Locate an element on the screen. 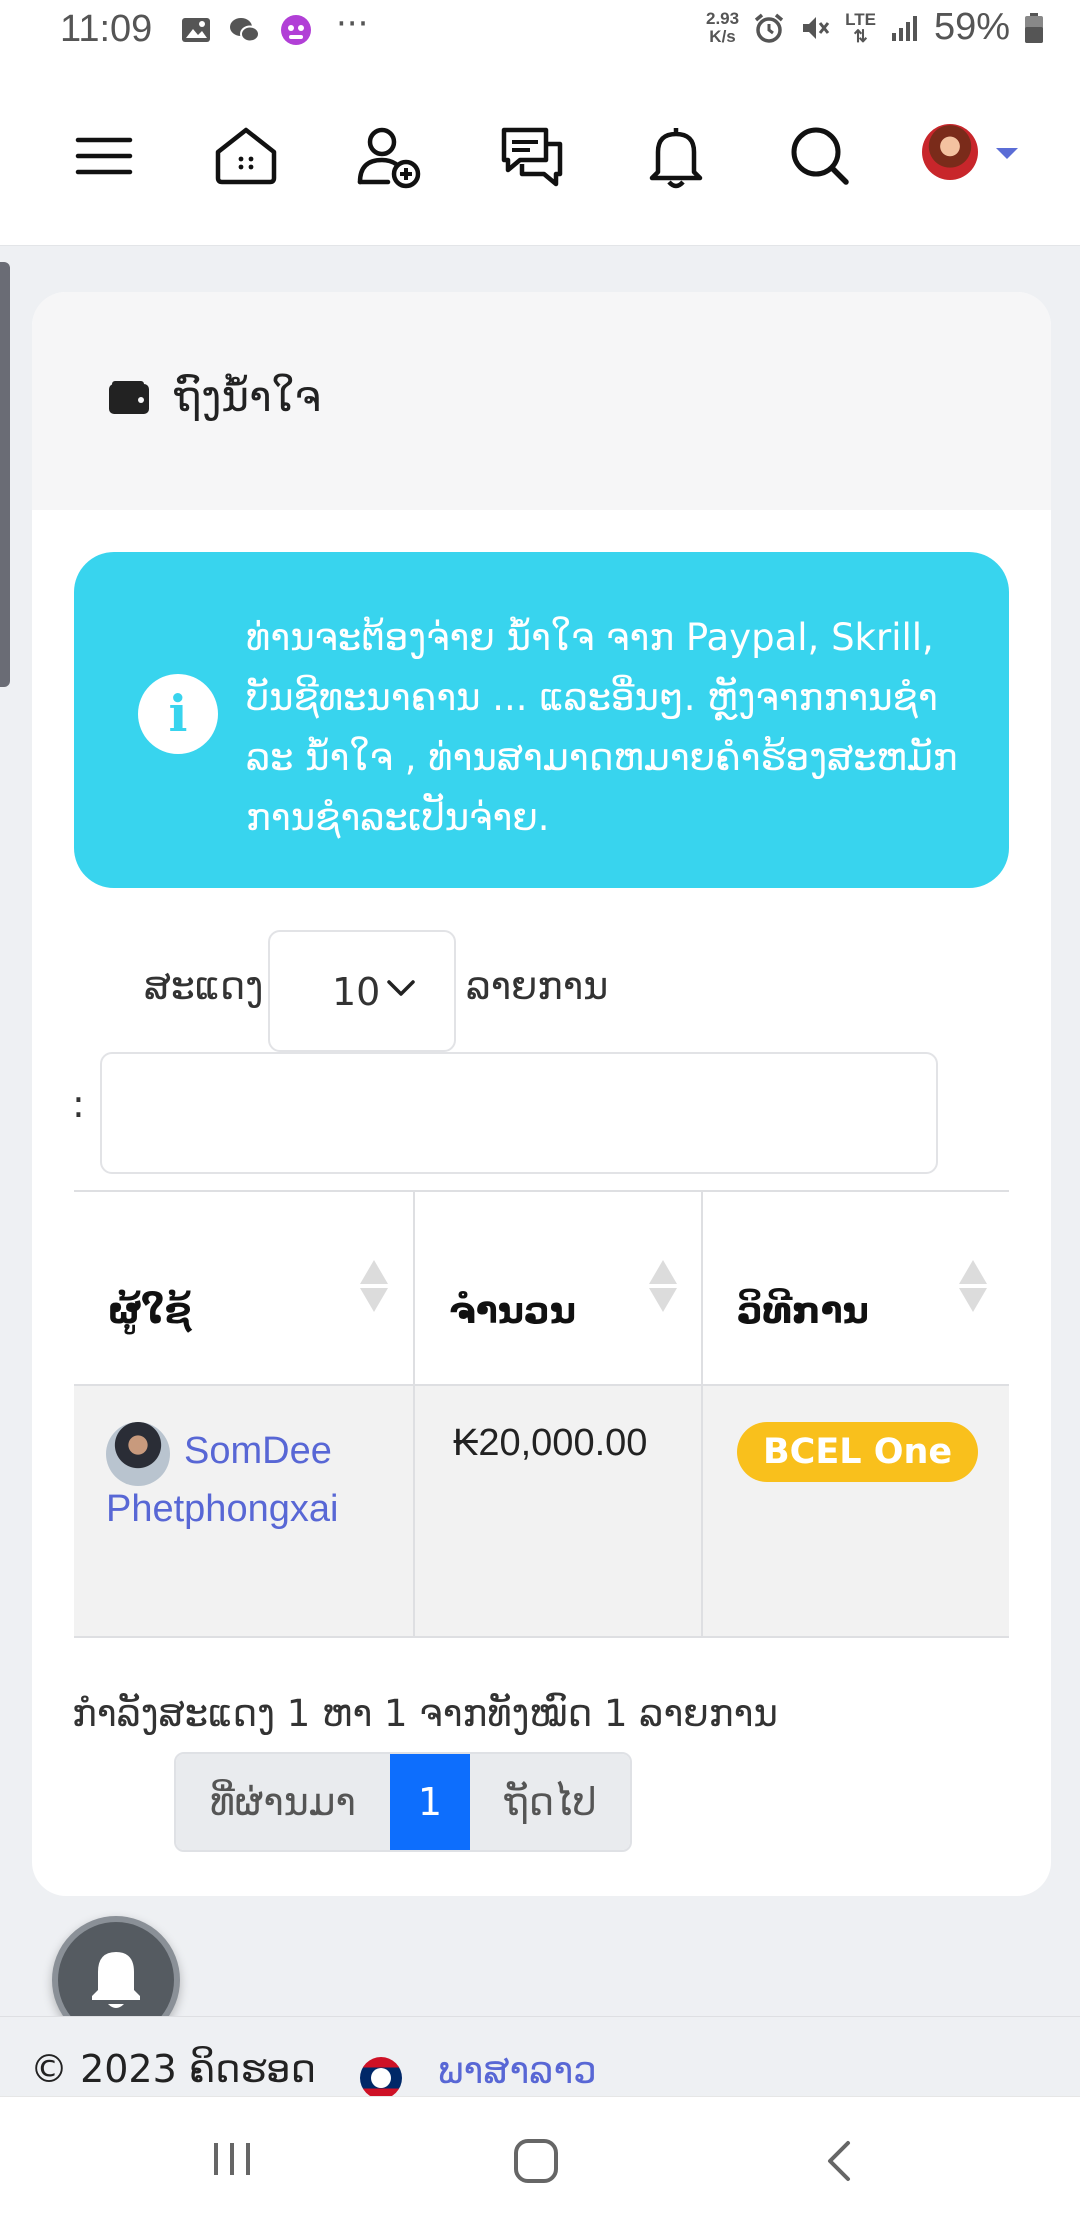 This screenshot has height=2220, width=1080. status-time: 11:09 is located at coordinates (106, 29).